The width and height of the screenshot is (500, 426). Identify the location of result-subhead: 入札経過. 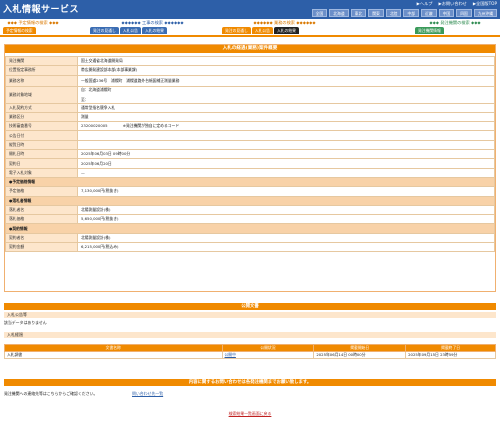
(250, 335).